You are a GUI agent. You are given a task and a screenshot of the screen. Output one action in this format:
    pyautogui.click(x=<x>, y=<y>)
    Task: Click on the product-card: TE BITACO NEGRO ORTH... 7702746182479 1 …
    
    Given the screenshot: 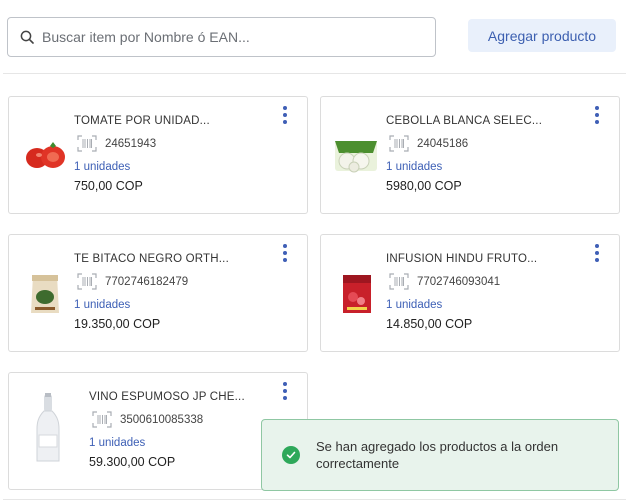 What is the action you would take?
    pyautogui.click(x=158, y=293)
    